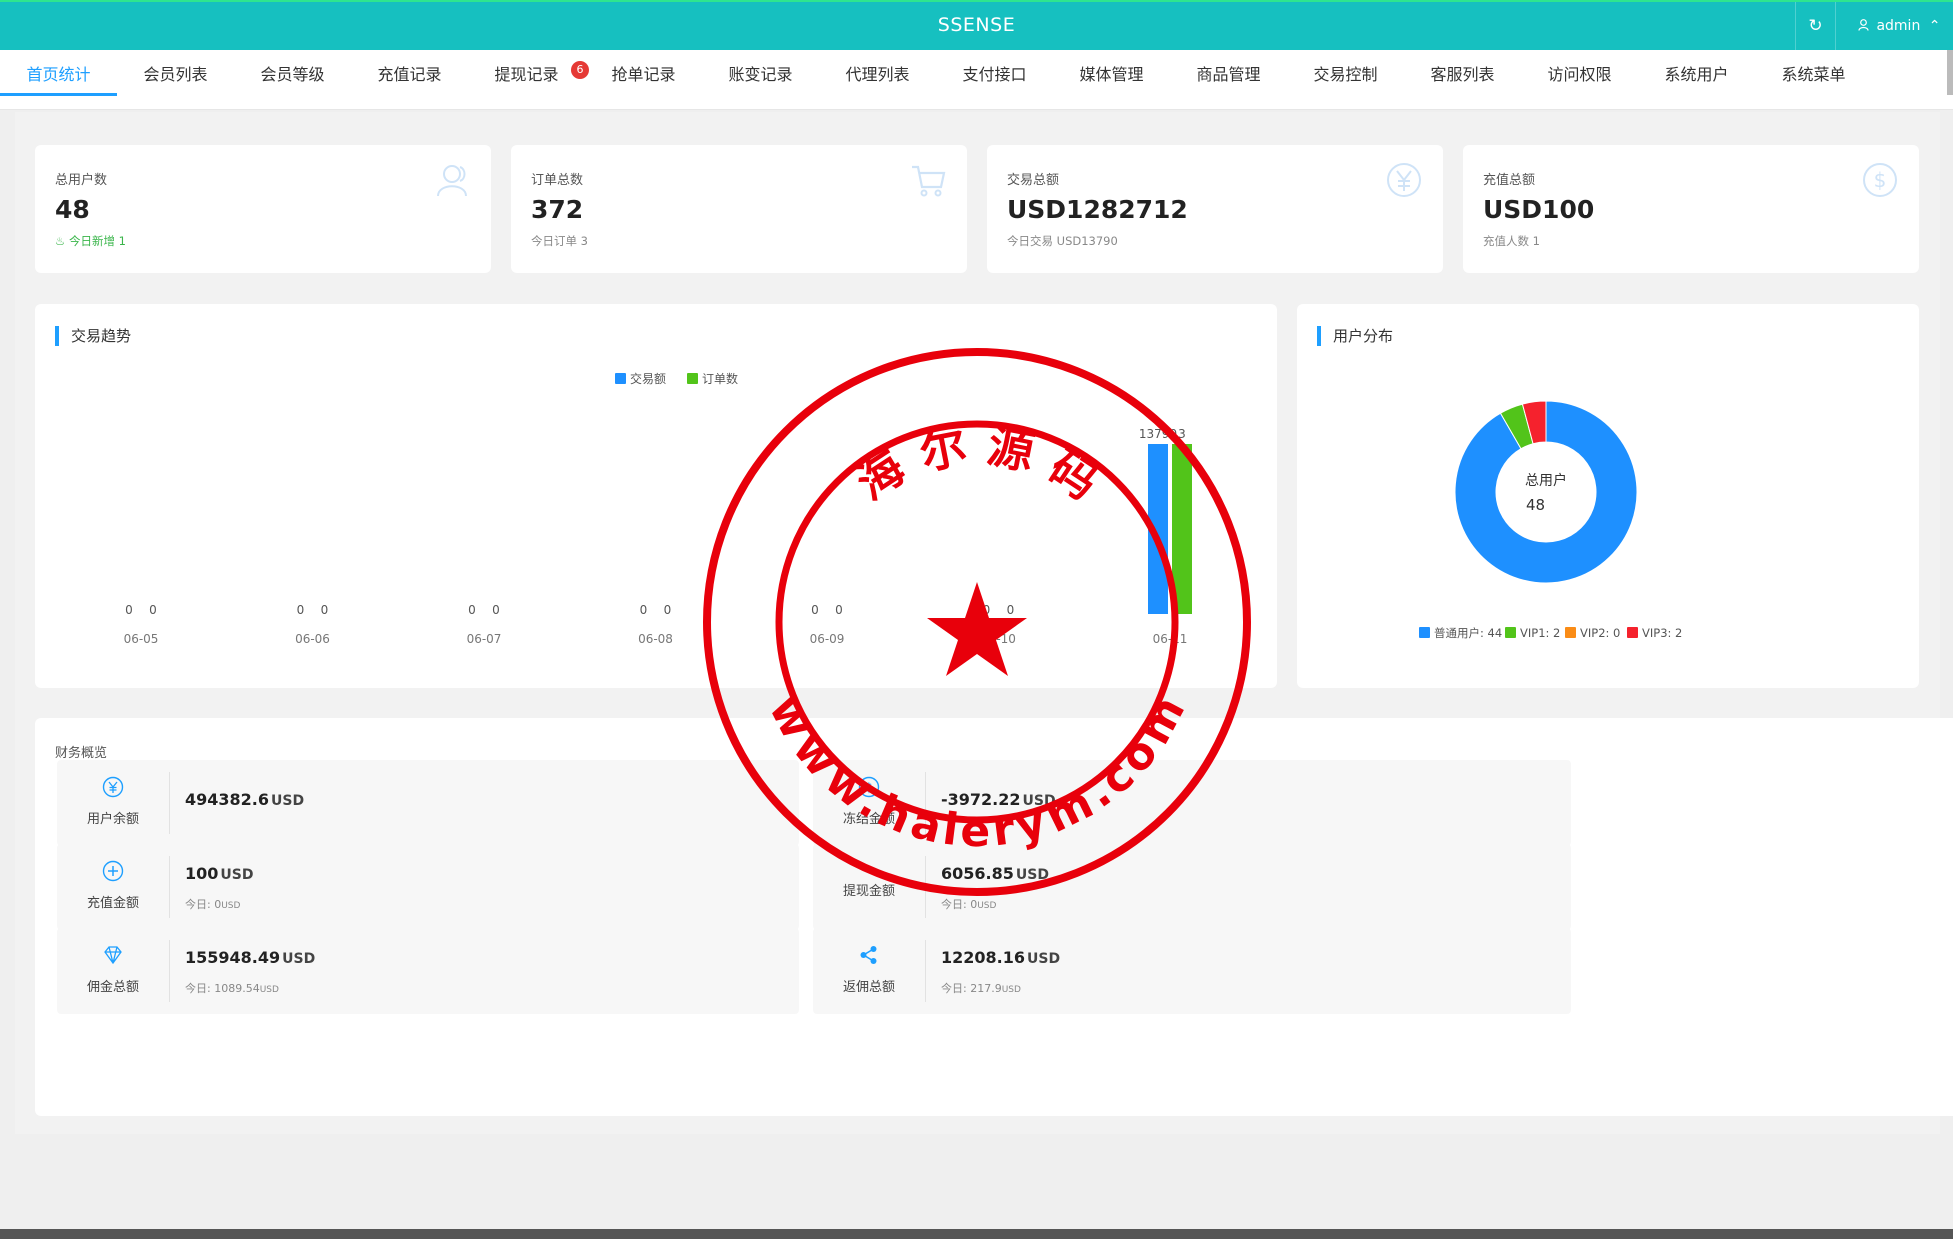  Describe the element at coordinates (81, 180) in the screenshot. I see `stat-label: 总用户数` at that location.